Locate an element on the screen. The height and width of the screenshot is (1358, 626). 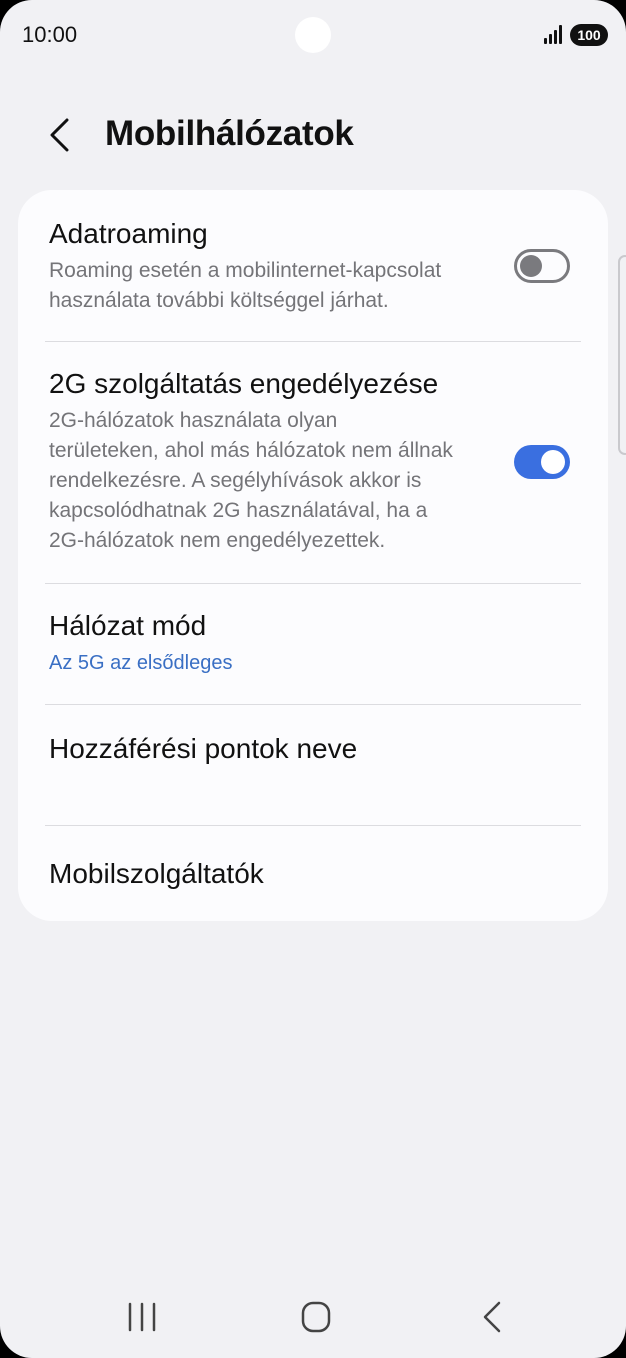
allow-2g-desc-line: rendelkezésre. A segélyhívások akkor is is located at coordinates (235, 480).